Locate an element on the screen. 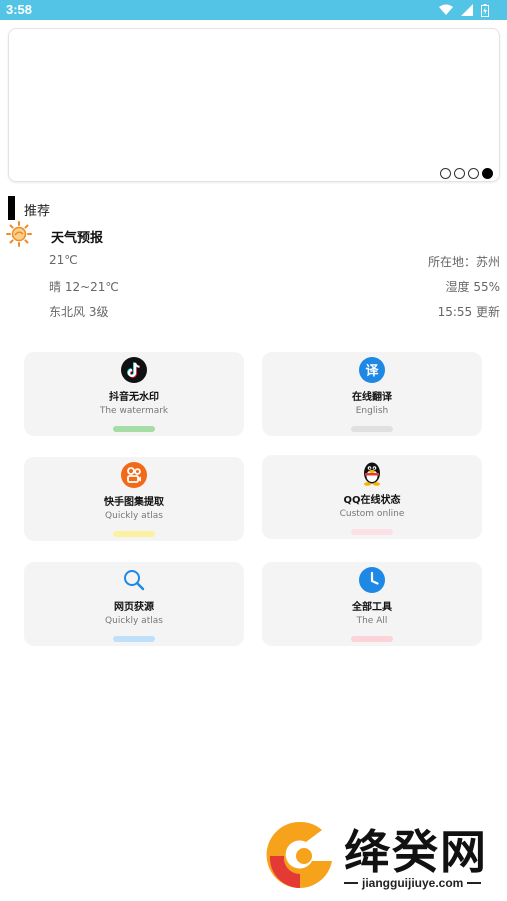 The width and height of the screenshot is (507, 901). weather-temperature: 21℃ is located at coordinates (63, 260).